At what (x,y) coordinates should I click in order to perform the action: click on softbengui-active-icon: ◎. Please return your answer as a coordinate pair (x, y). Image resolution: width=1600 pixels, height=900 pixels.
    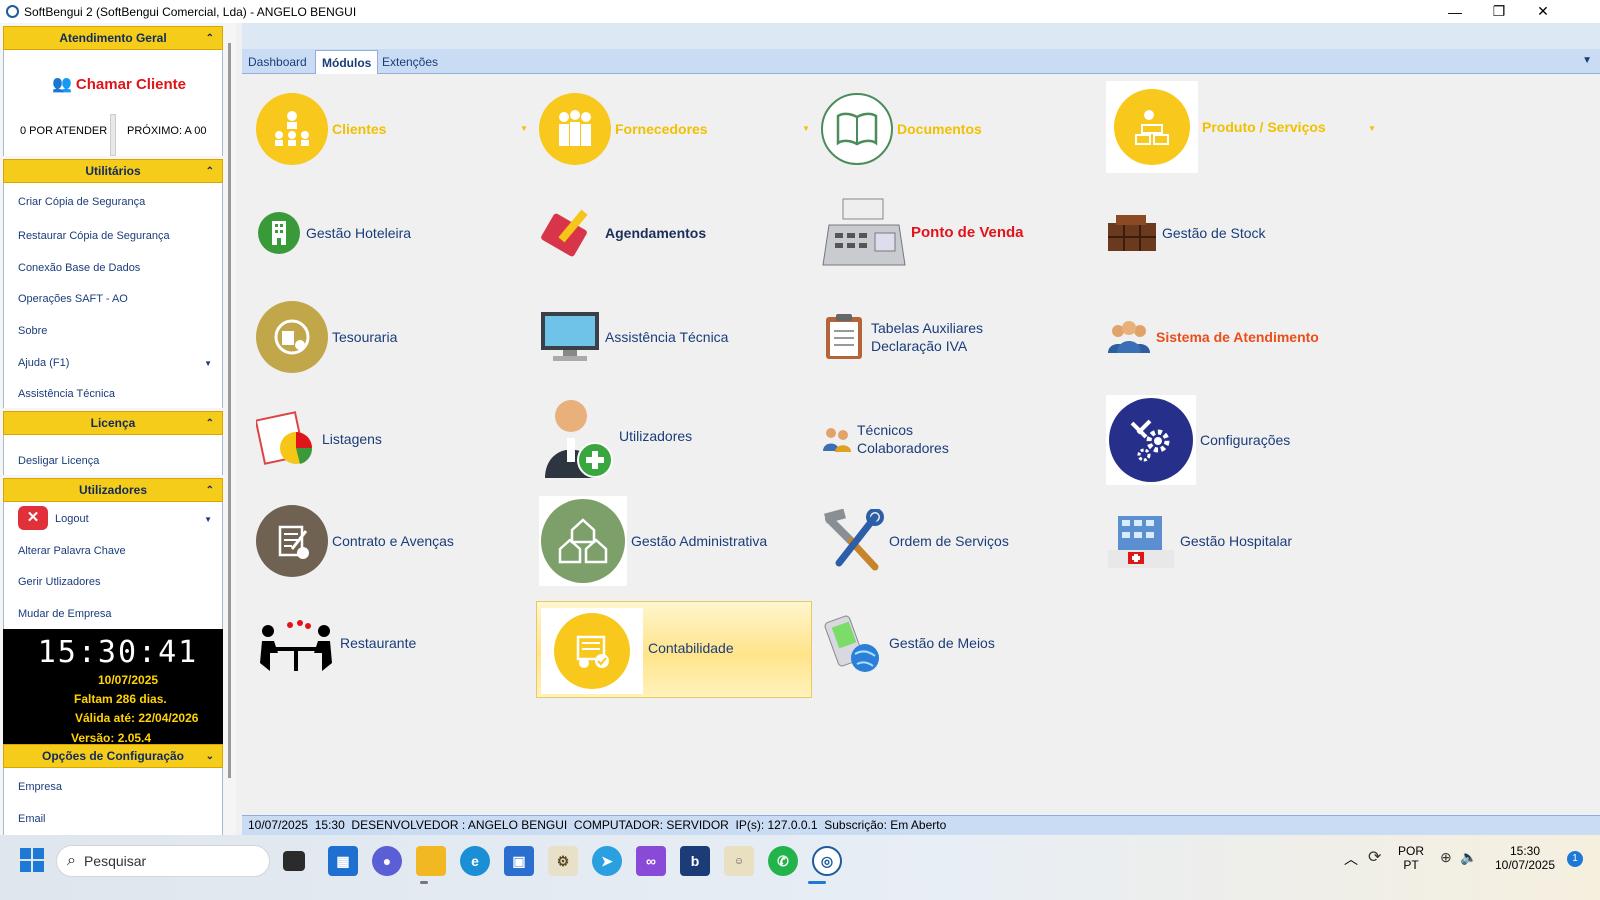
    Looking at the image, I should click on (827, 861).